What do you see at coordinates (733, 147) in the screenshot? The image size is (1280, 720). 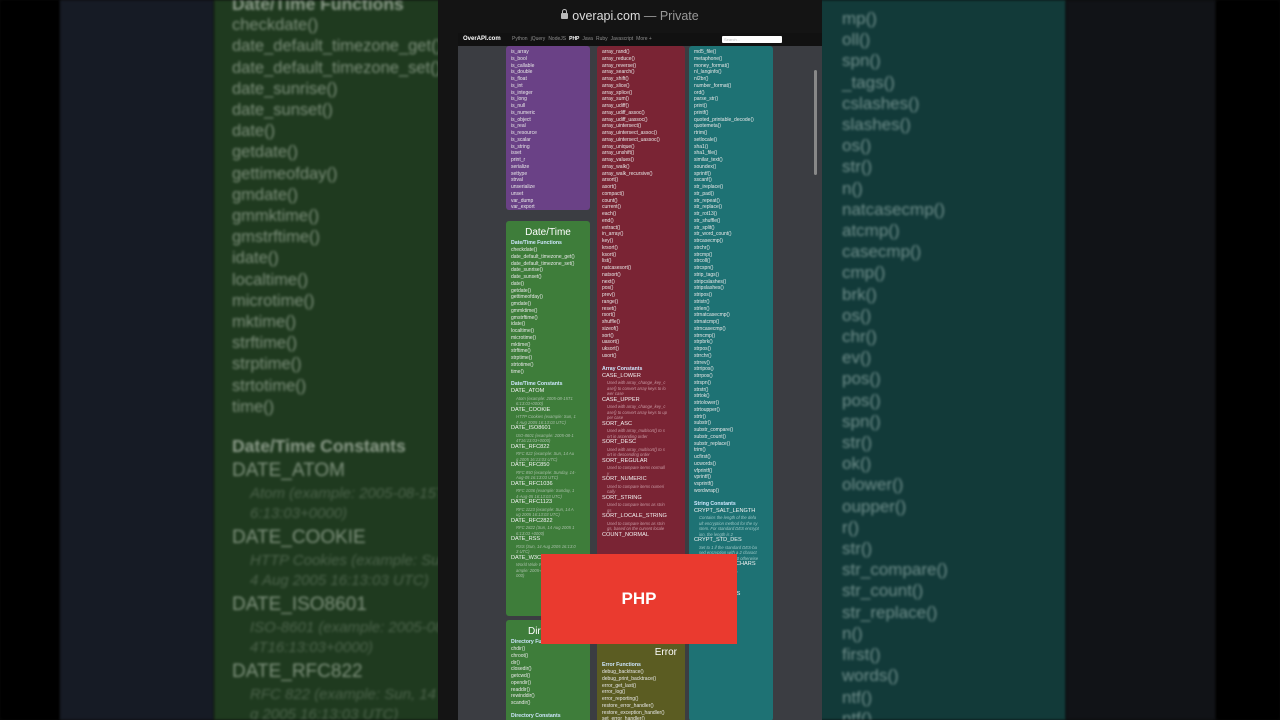 I see `function-link: sha1()` at bounding box center [733, 147].